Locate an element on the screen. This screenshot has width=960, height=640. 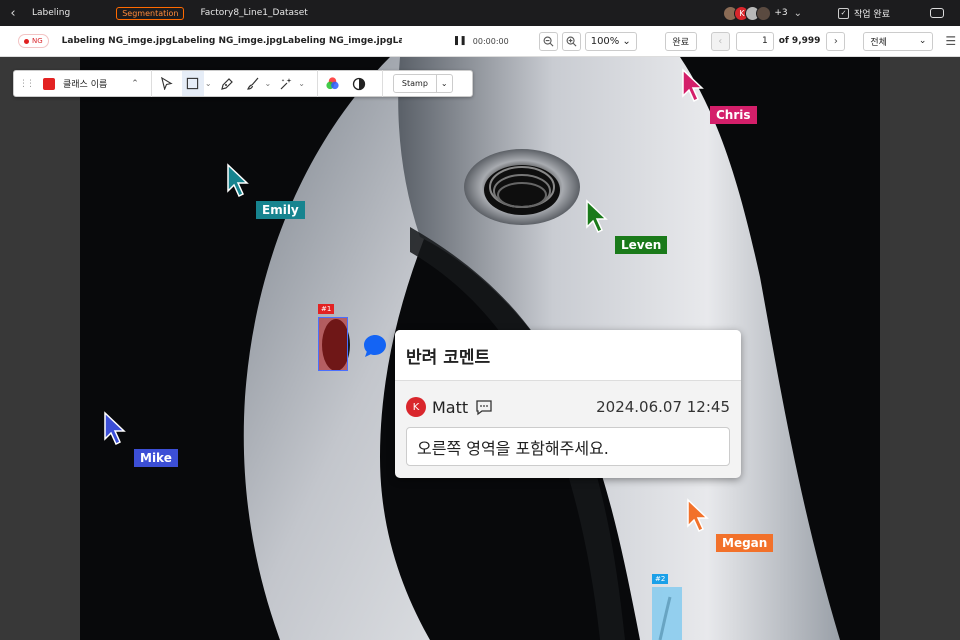
zoom-in-button is located at coordinates (571, 41).